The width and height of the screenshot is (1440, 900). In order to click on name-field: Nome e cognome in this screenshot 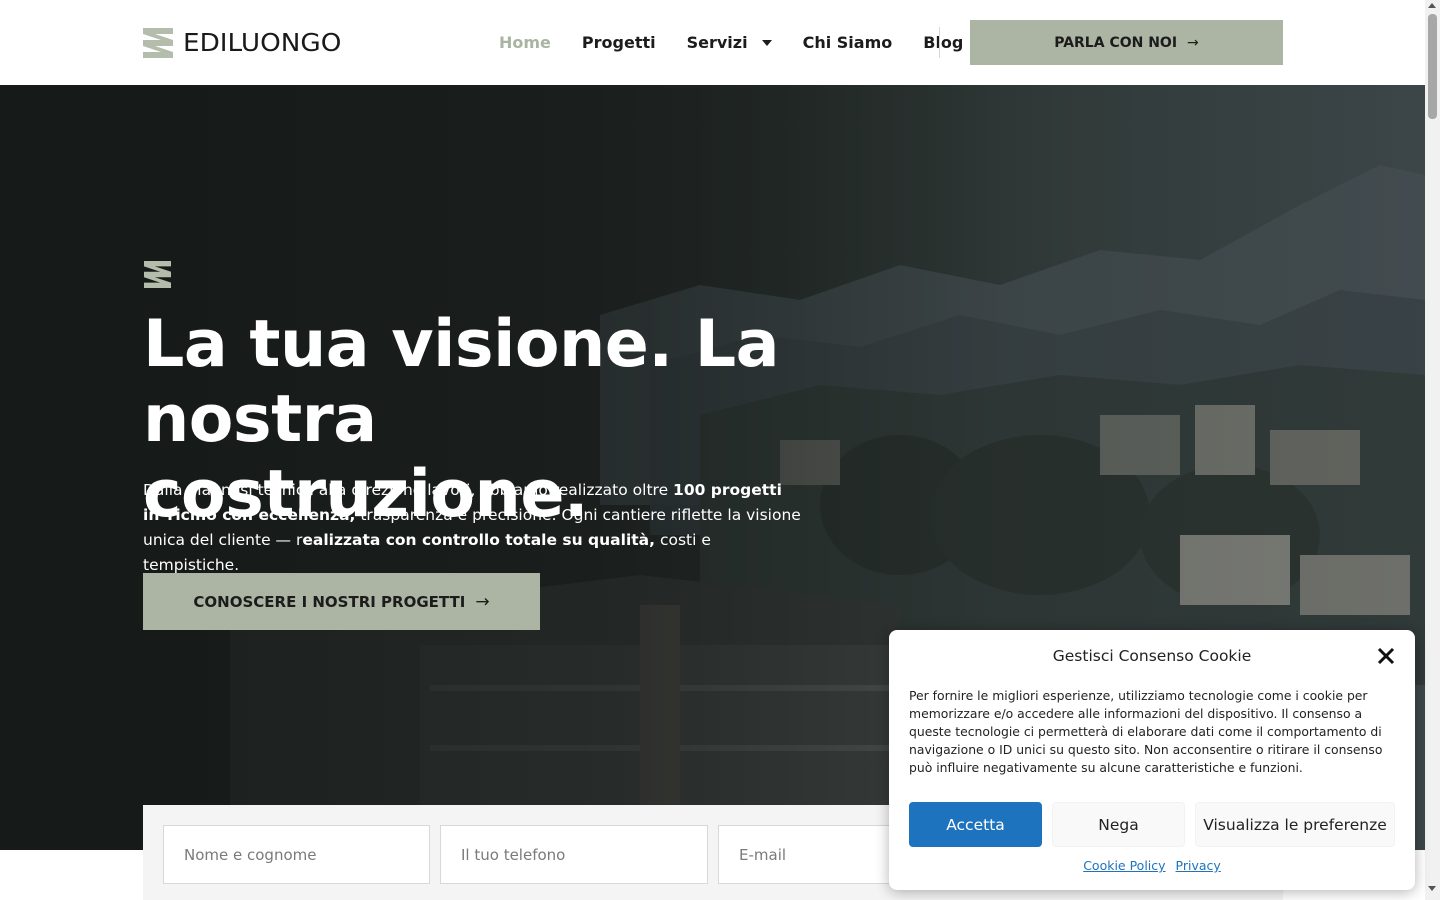, I will do `click(296, 854)`.